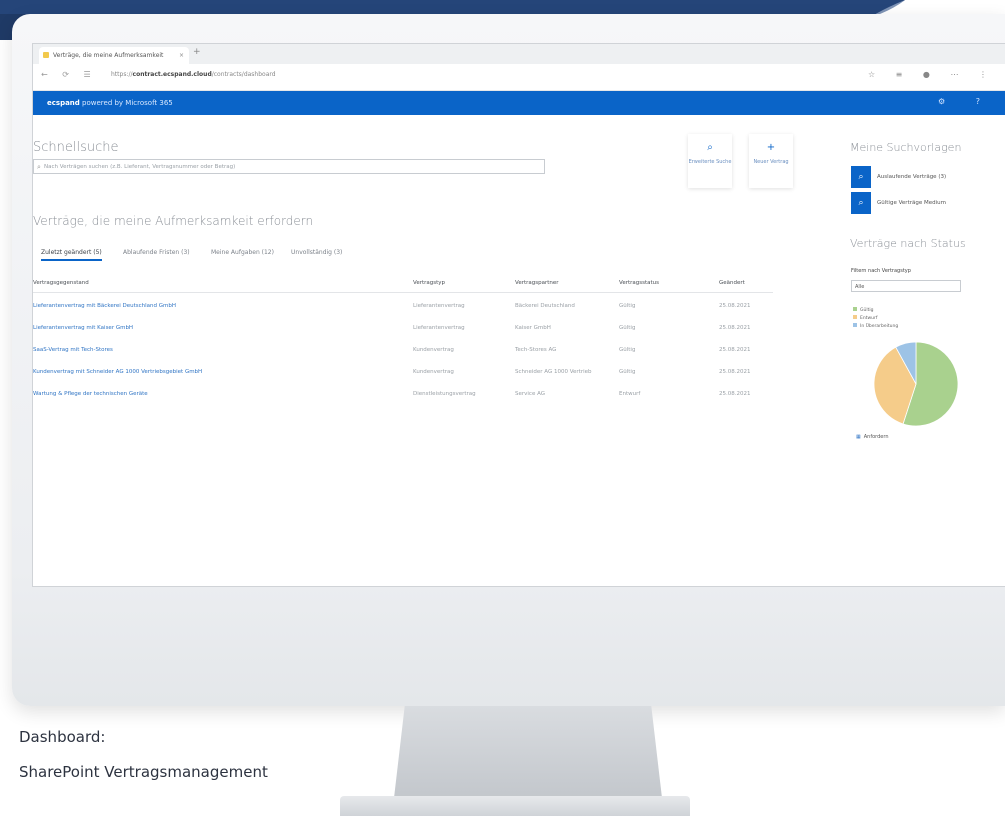 This screenshot has height=816, width=1005. I want to click on template-label: Auslaufende Verträge (3), so click(912, 177).